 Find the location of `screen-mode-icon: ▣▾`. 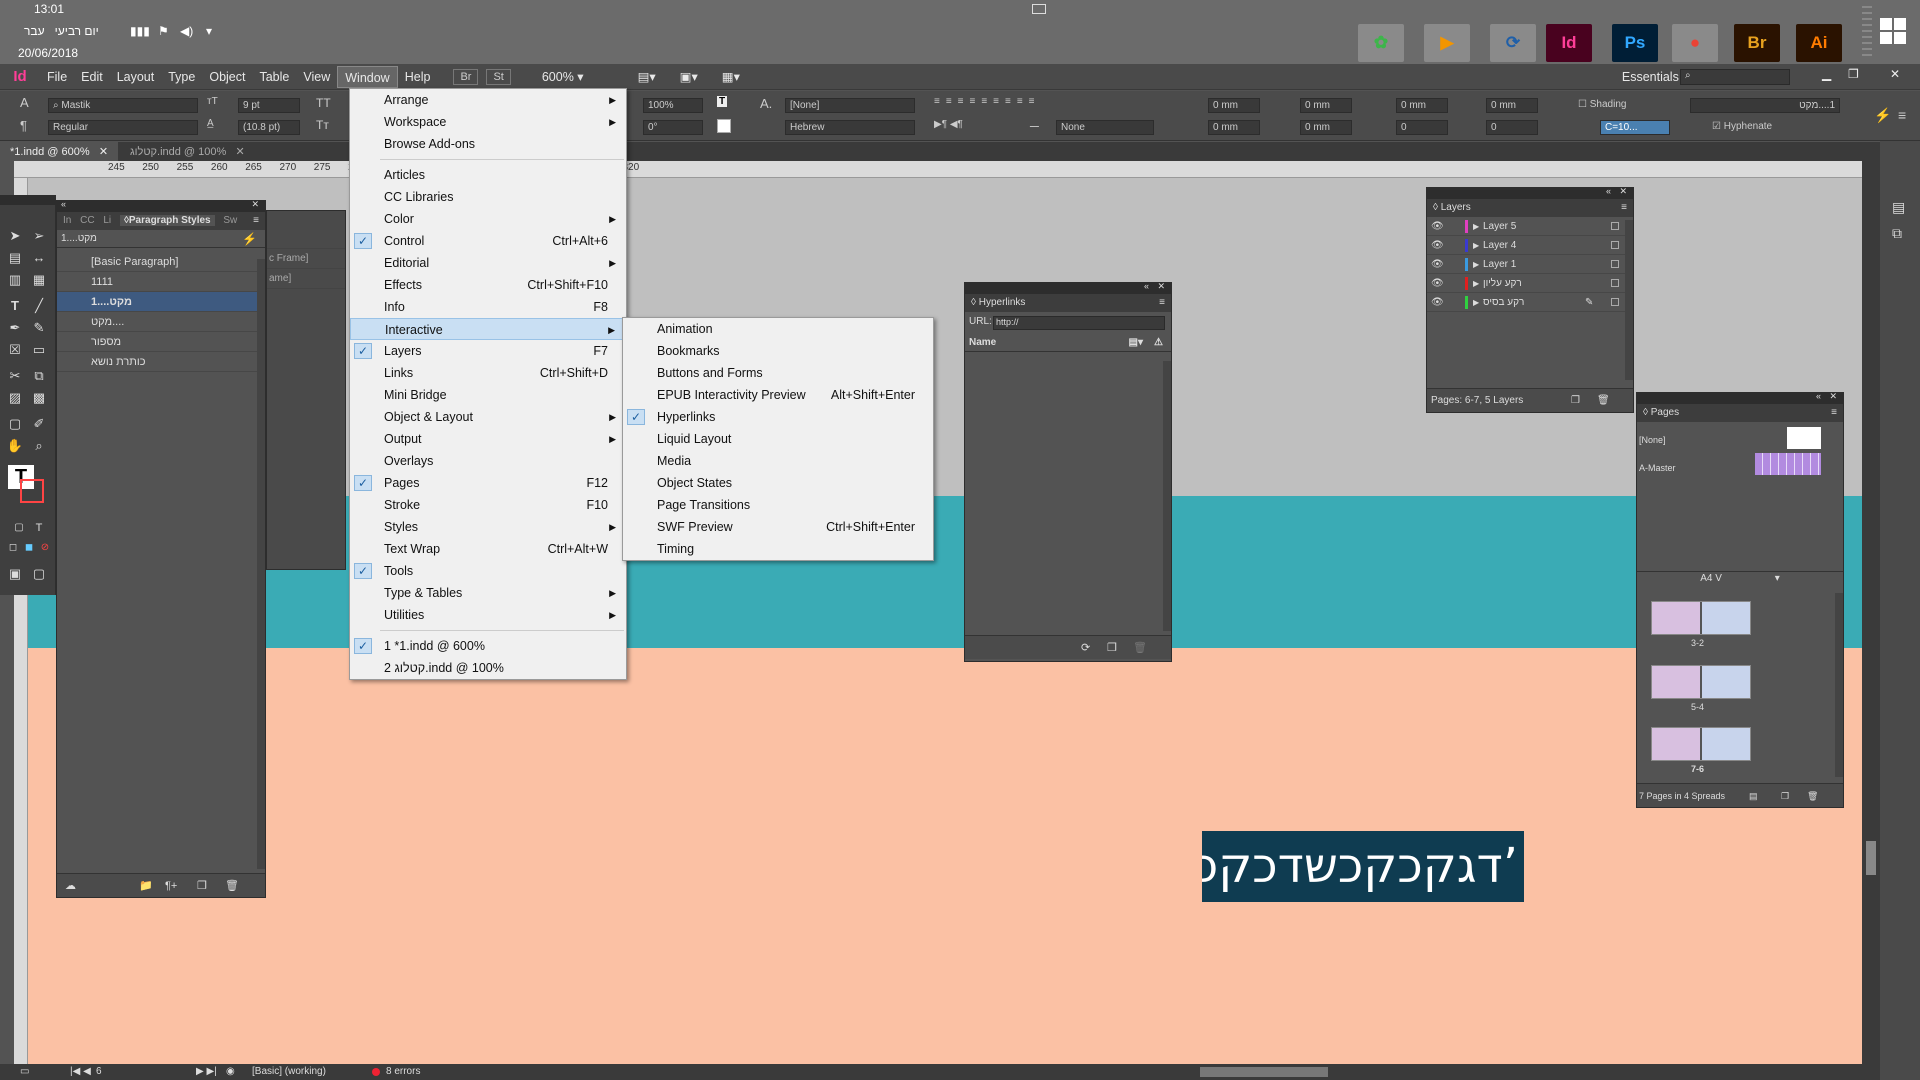

screen-mode-icon: ▣▾ is located at coordinates (689, 77).